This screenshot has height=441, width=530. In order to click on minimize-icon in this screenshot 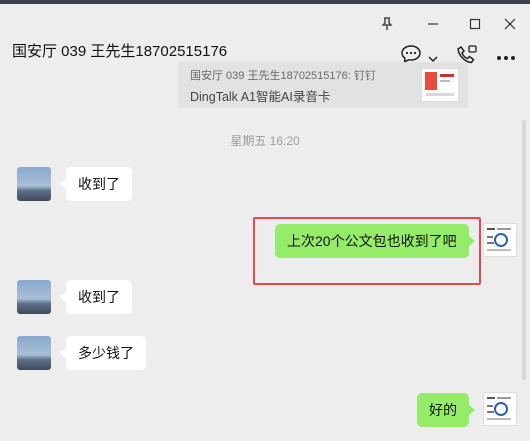, I will do `click(433, 24)`.